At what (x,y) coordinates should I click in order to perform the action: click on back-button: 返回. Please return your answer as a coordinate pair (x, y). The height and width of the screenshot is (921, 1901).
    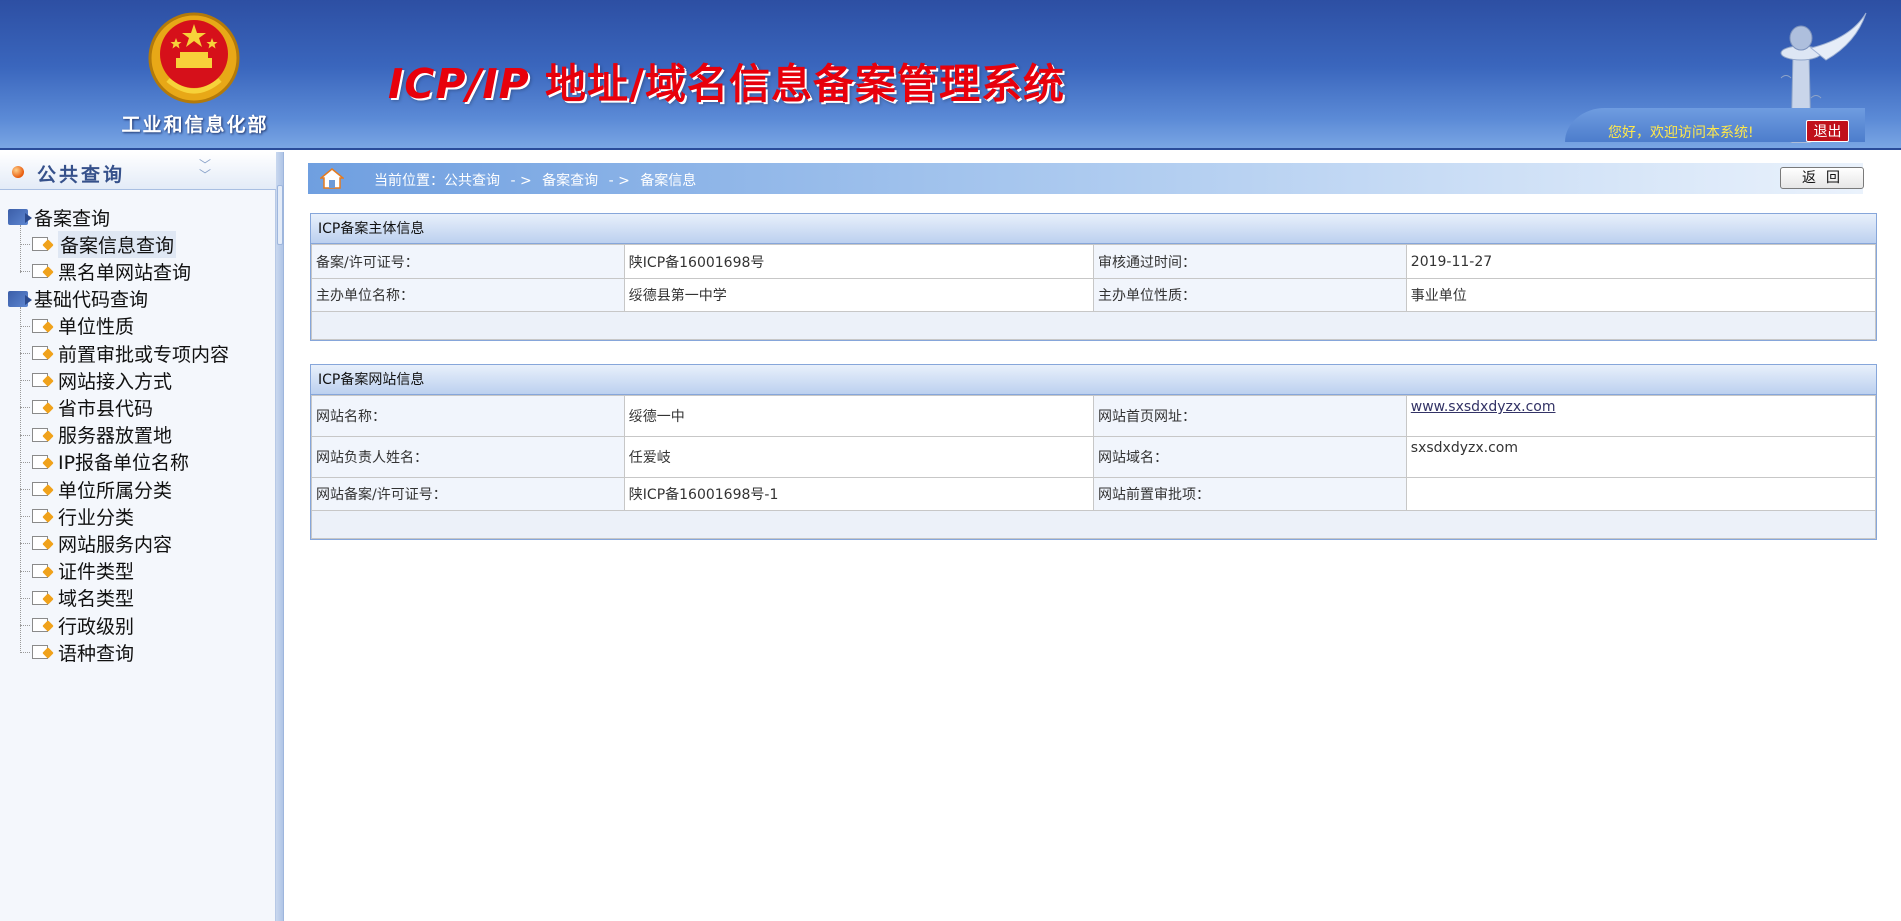
    Looking at the image, I should click on (1822, 178).